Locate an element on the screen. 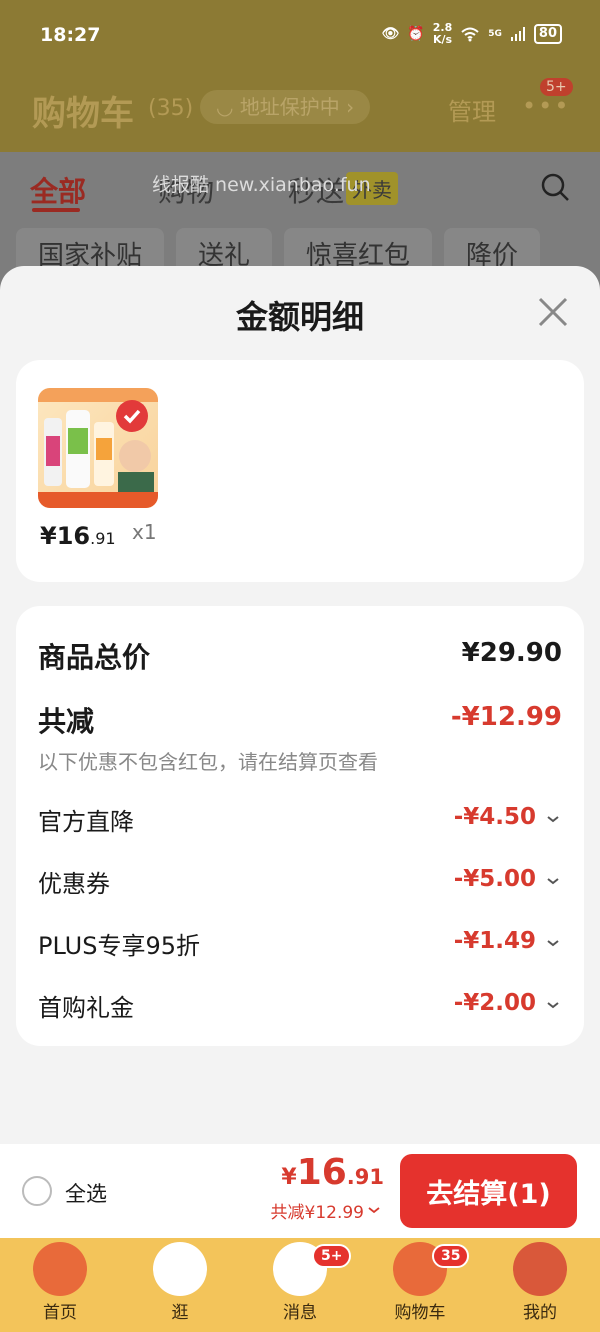  tabbar-label: 我的 is located at coordinates (540, 1313).